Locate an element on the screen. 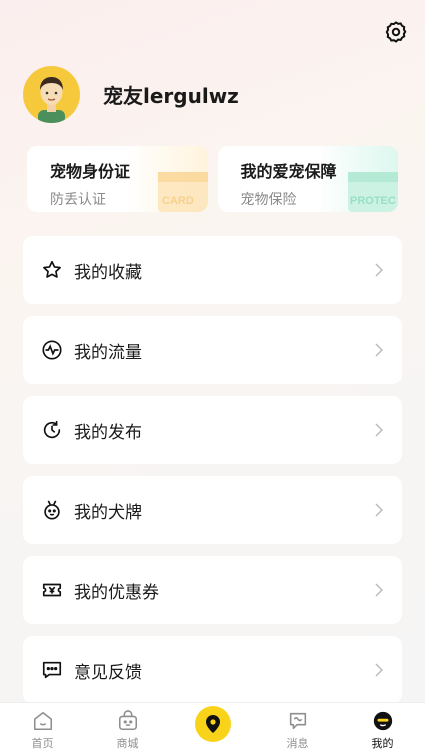 The image size is (425, 756). message-icon is located at coordinates (297, 721).